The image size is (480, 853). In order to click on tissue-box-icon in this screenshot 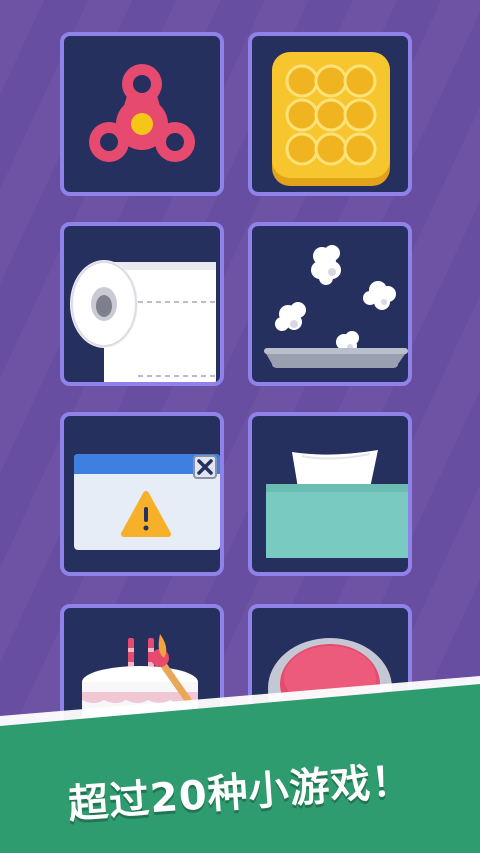, I will do `click(337, 504)`.